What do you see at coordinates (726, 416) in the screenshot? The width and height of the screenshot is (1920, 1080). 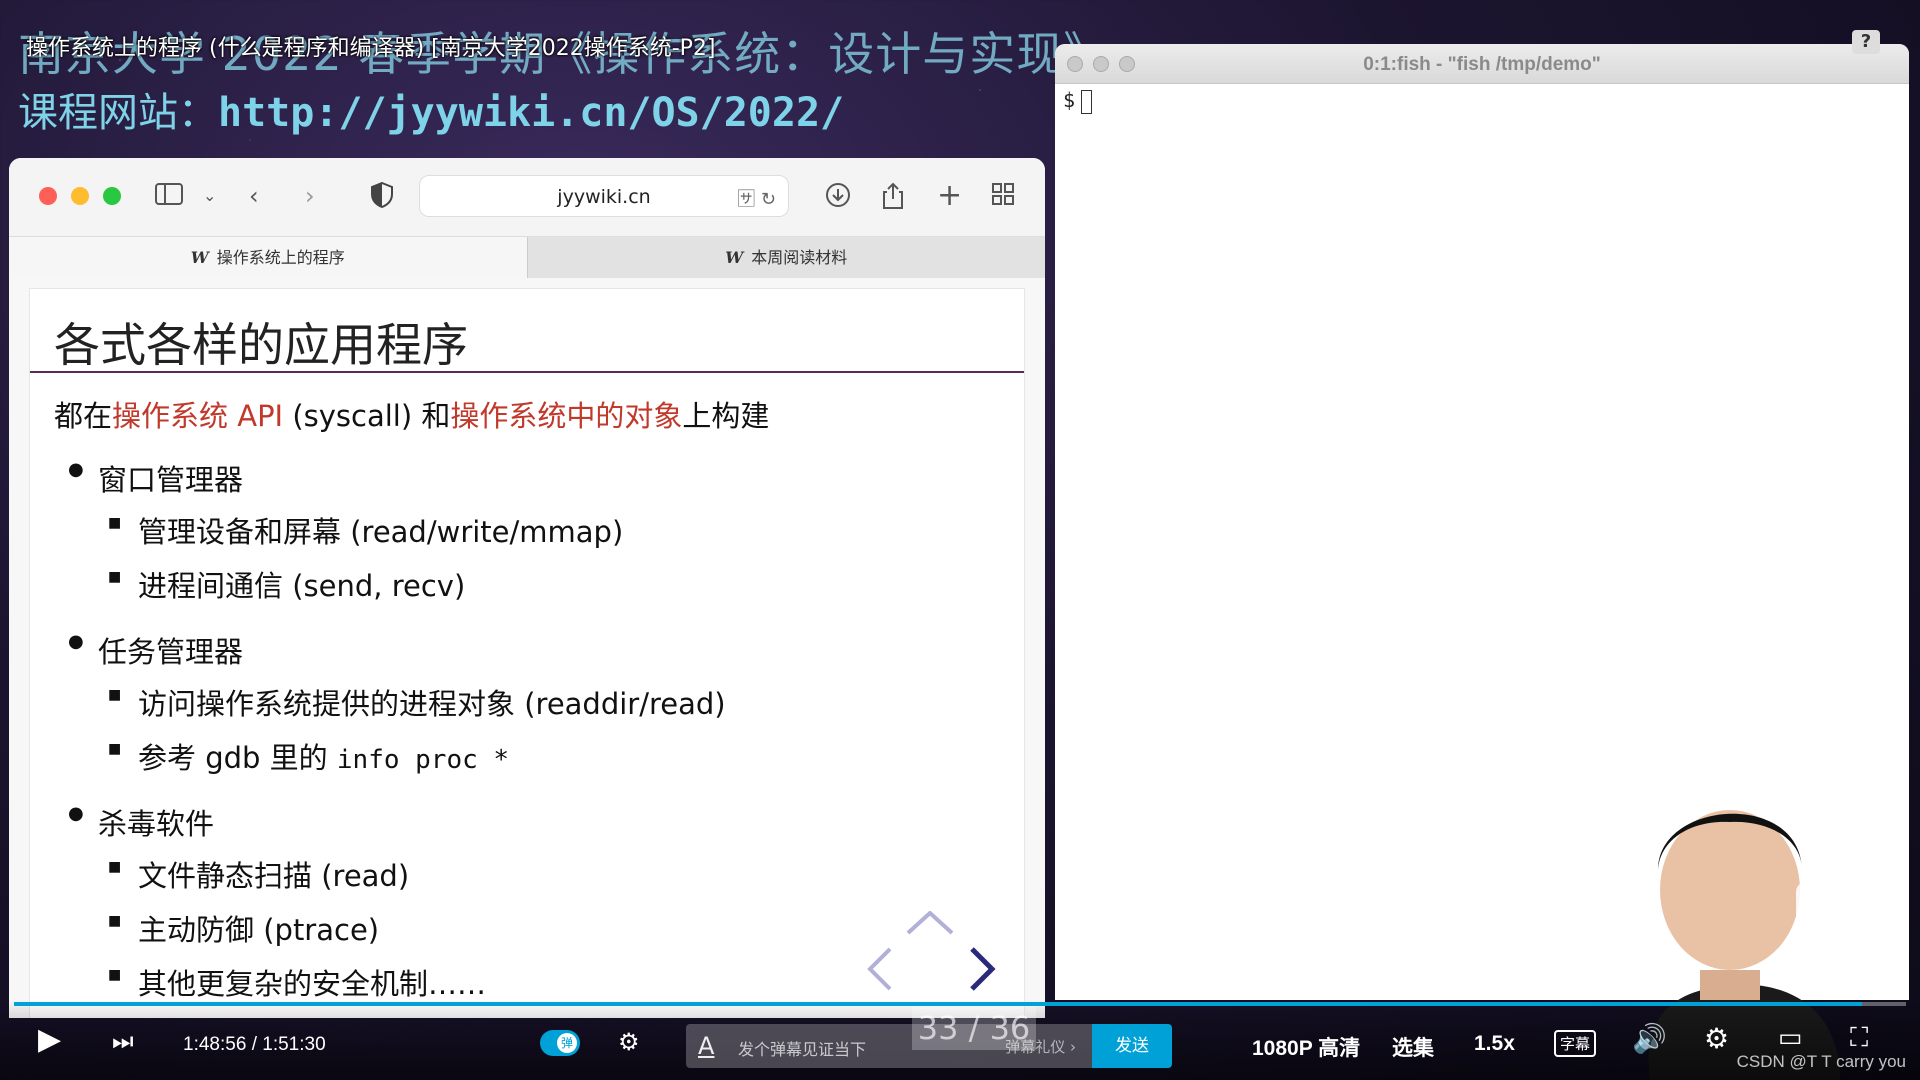 I see `lead-text: 上构建` at bounding box center [726, 416].